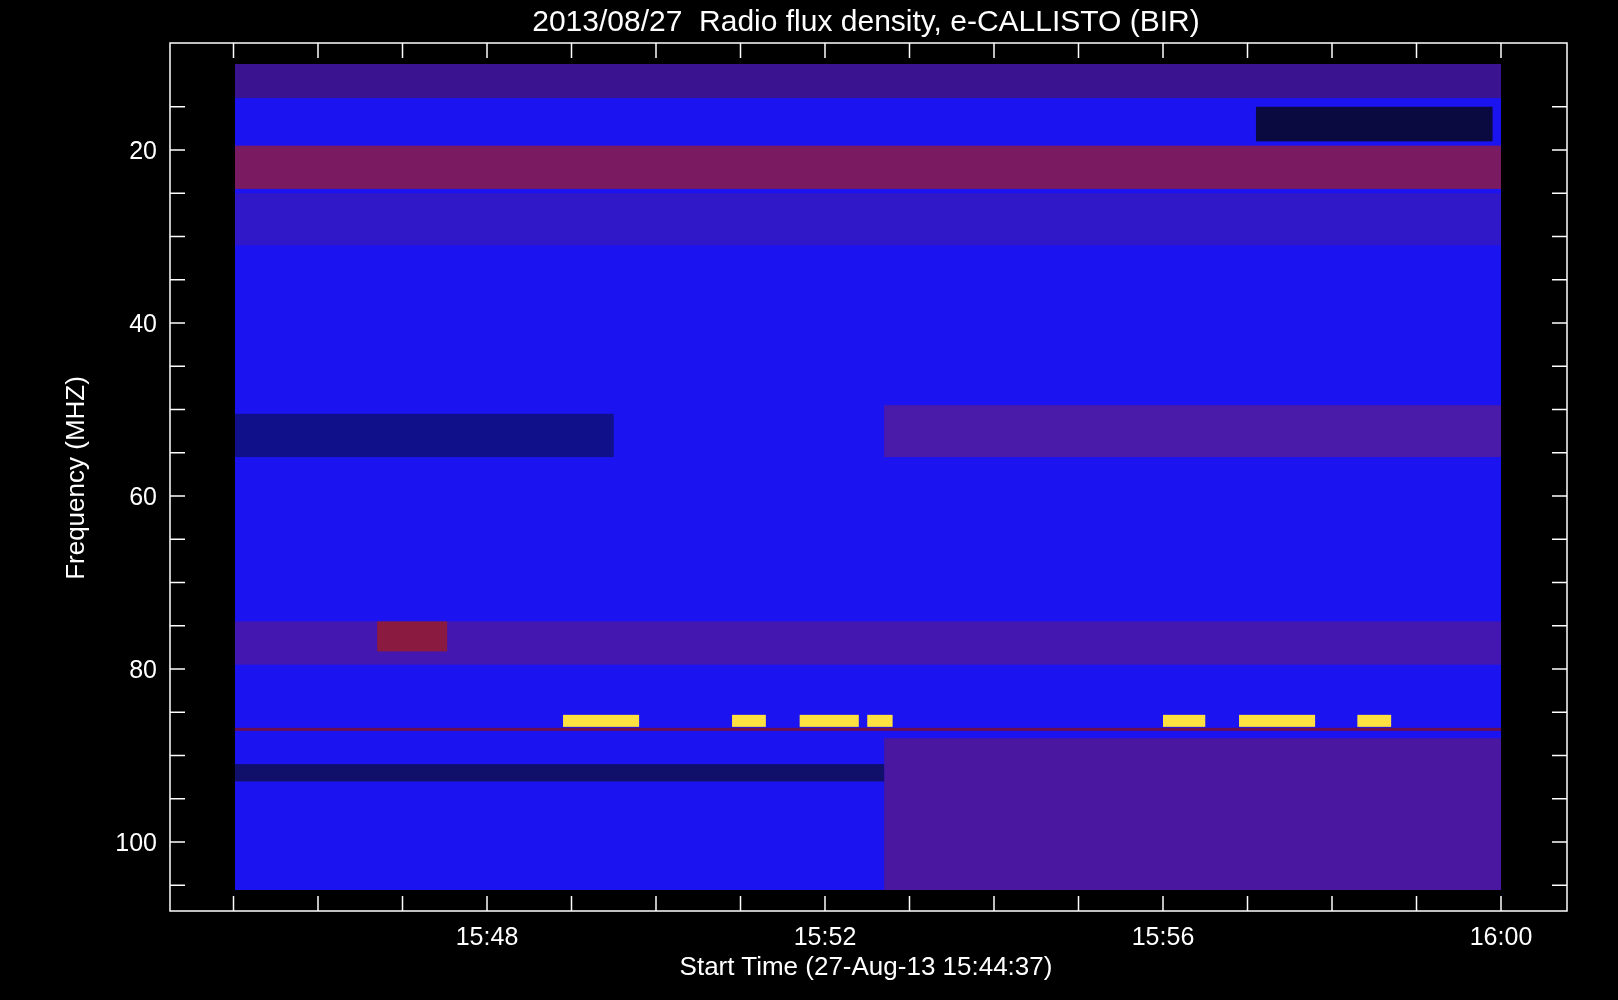 This screenshot has height=1000, width=1618. I want to click on x-tick-label: 15:56, so click(1163, 936).